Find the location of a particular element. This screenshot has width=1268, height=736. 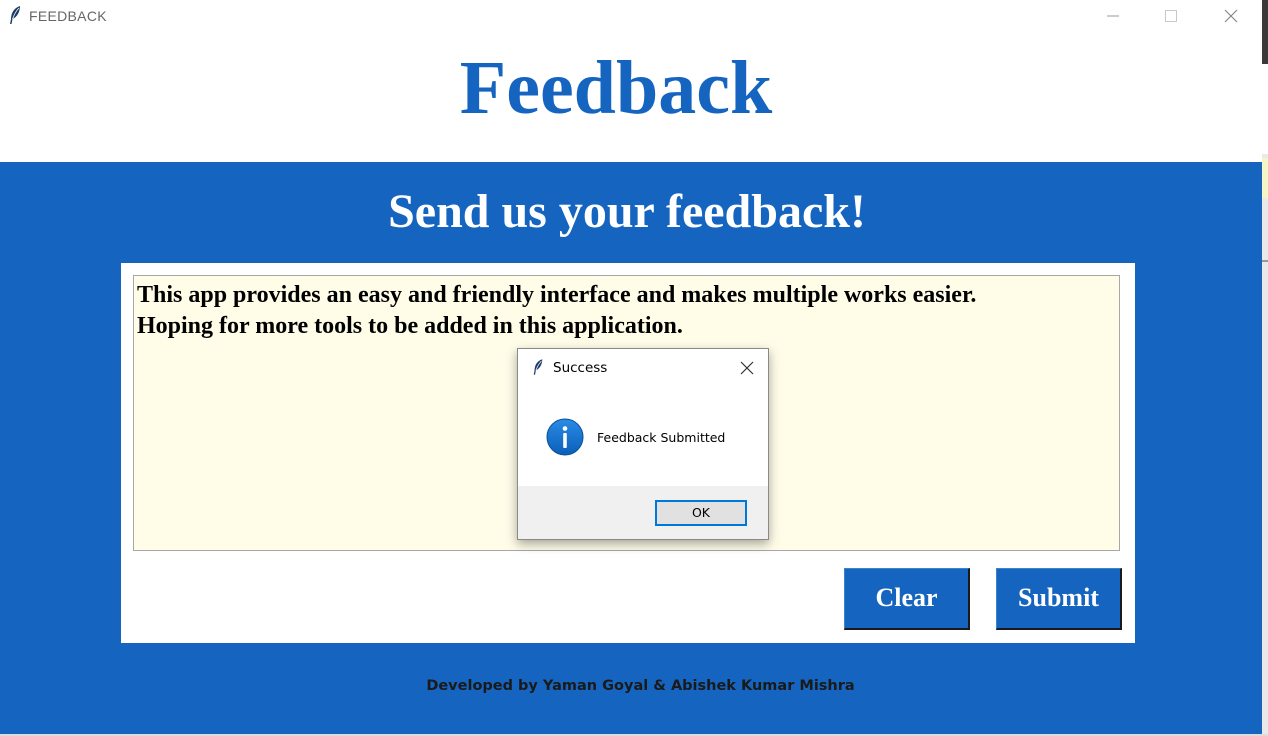

window-titlebar: FEEDBACK is located at coordinates (631, 16).